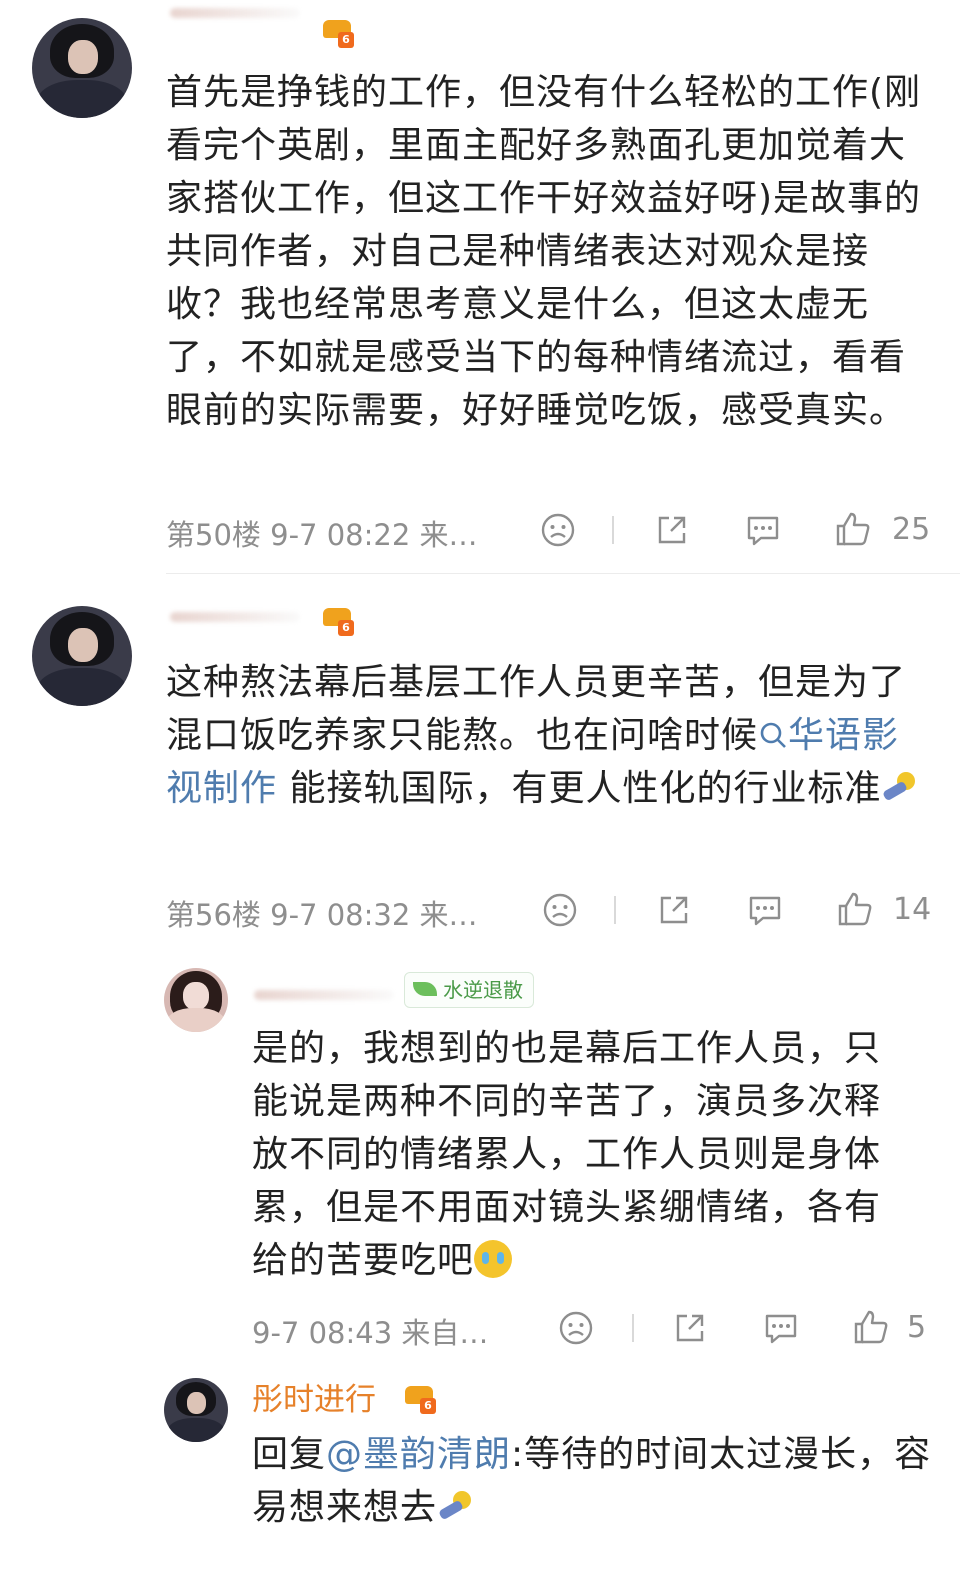 The image size is (960, 1569). Describe the element at coordinates (592, 1481) in the screenshot. I see `reply-text: 回复@墨韵清朗:等待的时间太过漫长，容易想来想去` at that location.